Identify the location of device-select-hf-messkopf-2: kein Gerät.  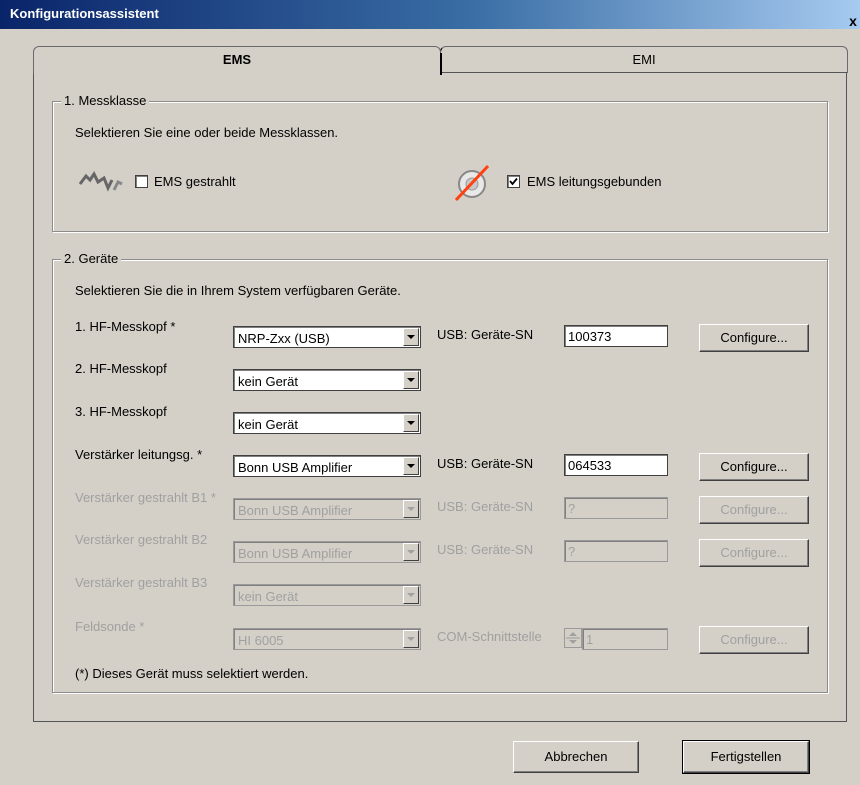
(327, 380).